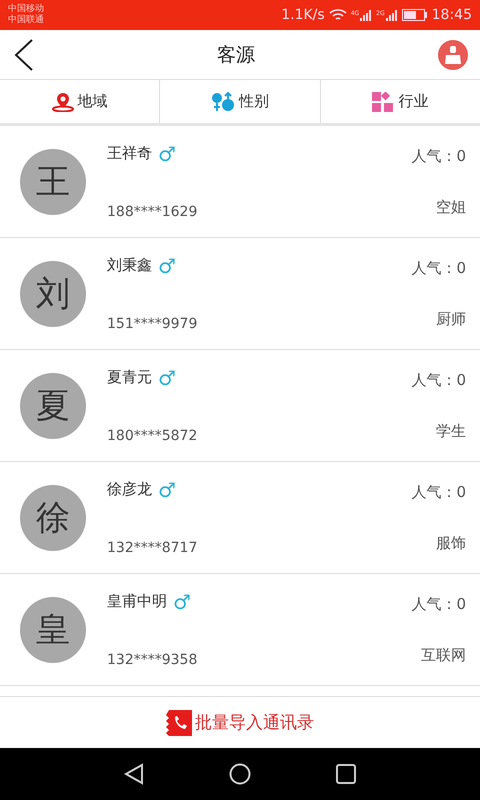  I want to click on phone-number: 132****8717, so click(152, 548).